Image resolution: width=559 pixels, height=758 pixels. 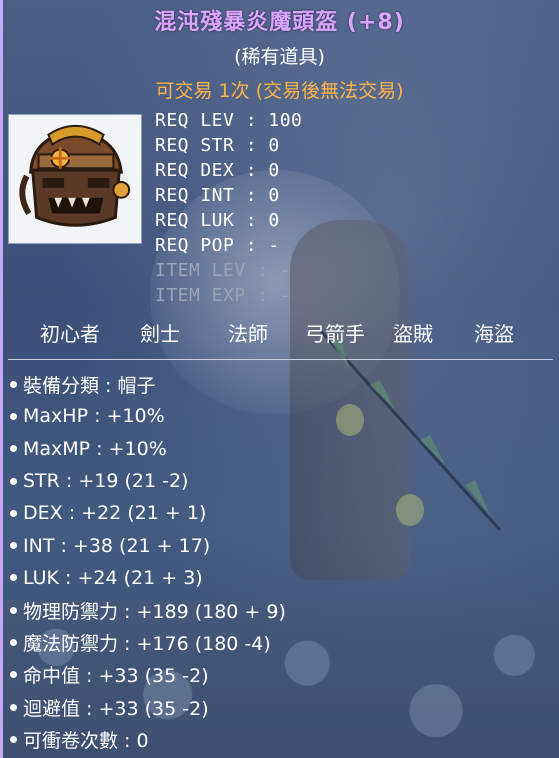 What do you see at coordinates (279, 91) in the screenshot?
I see `trade-note: 可交易 1次 (交易後無法交易)` at bounding box center [279, 91].